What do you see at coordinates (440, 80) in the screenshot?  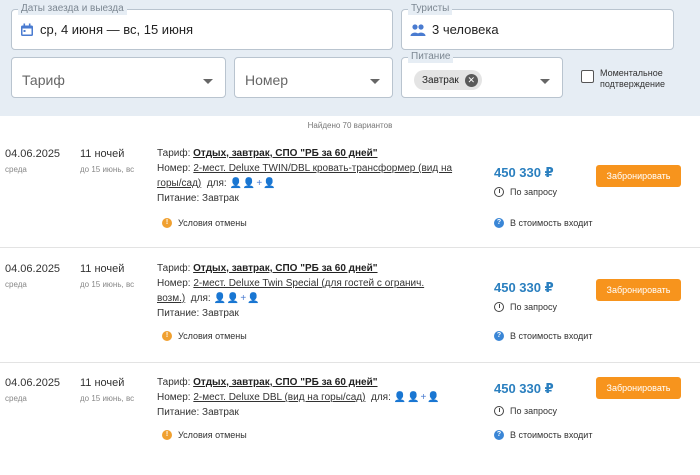 I see `meal-chip-label: Завтрак` at bounding box center [440, 80].